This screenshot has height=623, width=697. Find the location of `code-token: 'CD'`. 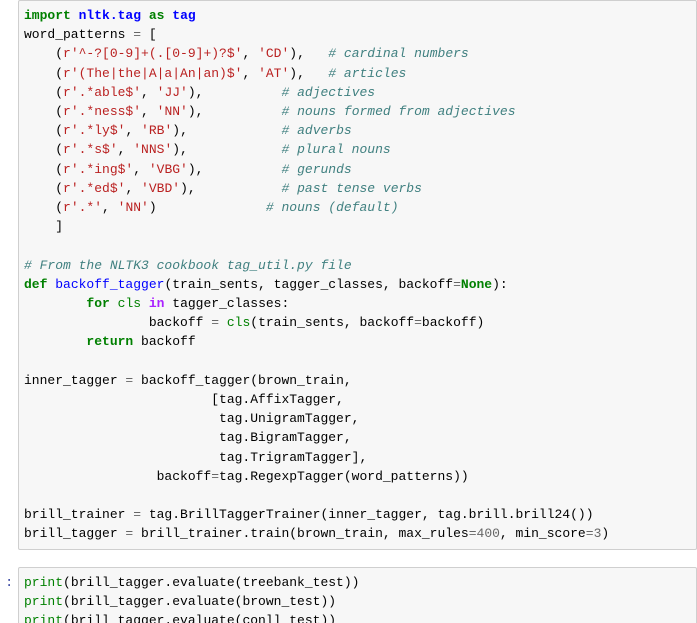

code-token: 'CD' is located at coordinates (274, 54).